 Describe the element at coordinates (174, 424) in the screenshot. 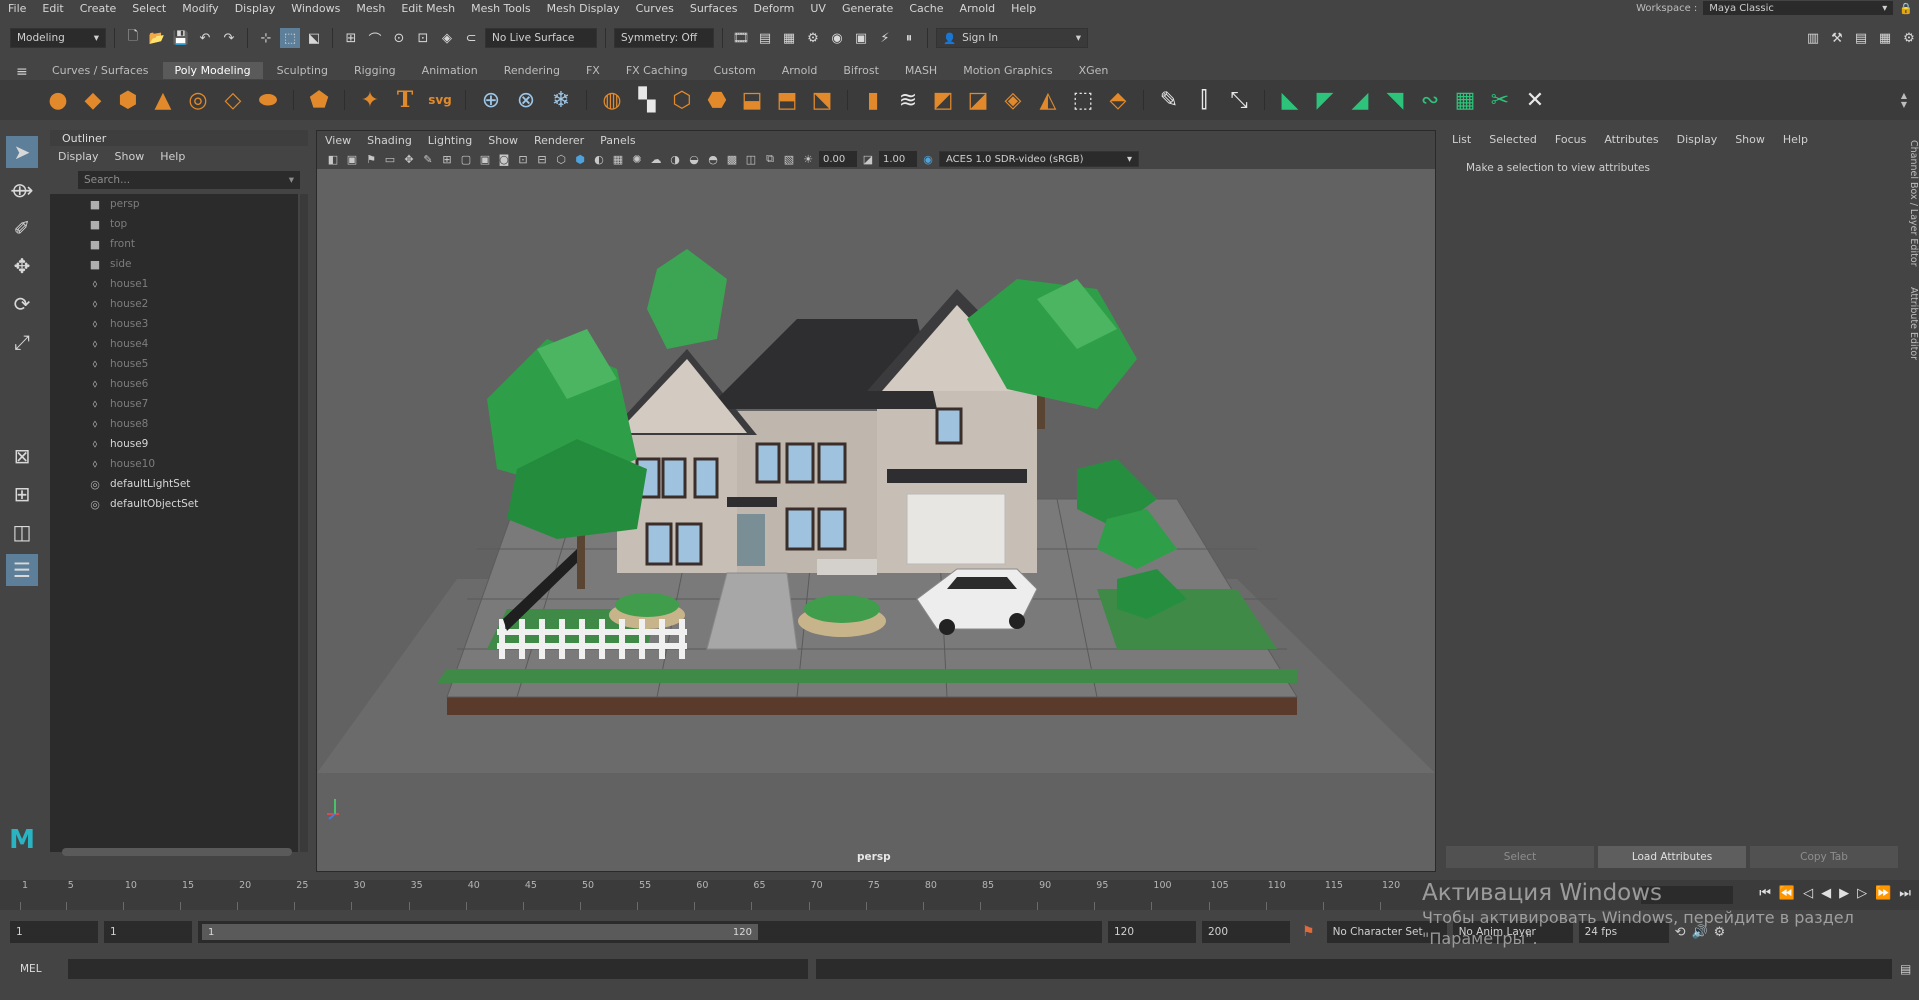

I see `outliner-item-house8: ⬨ house8` at that location.